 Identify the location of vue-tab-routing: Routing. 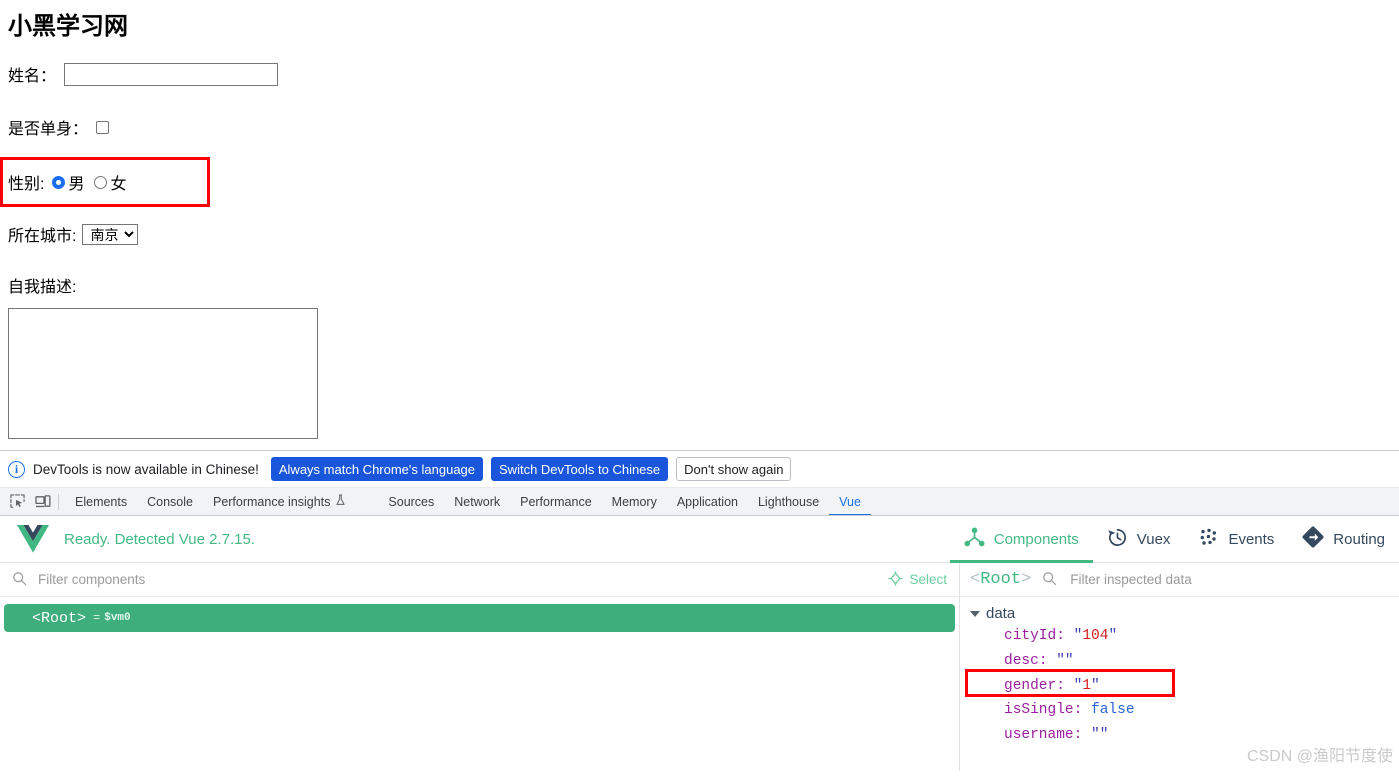
(1343, 539).